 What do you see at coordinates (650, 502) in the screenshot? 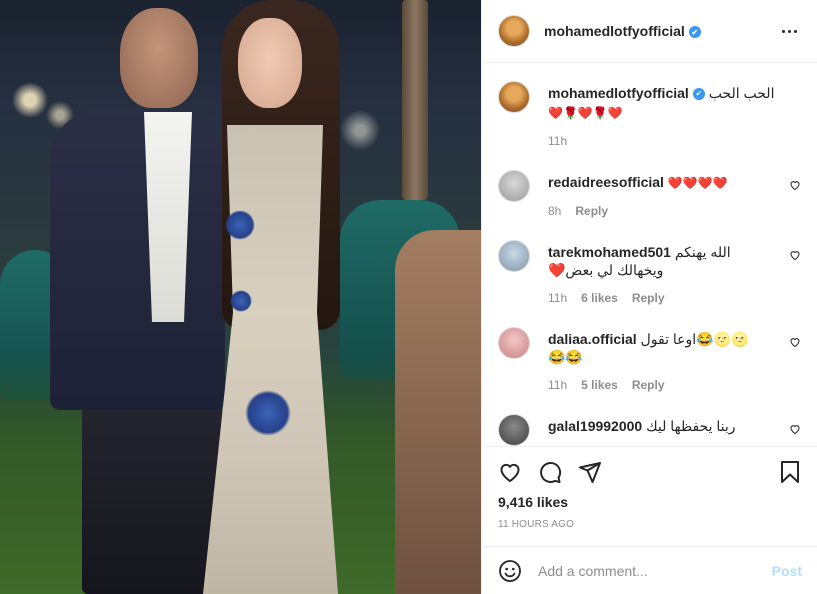
I see `likes-count: 9,416 likes` at bounding box center [650, 502].